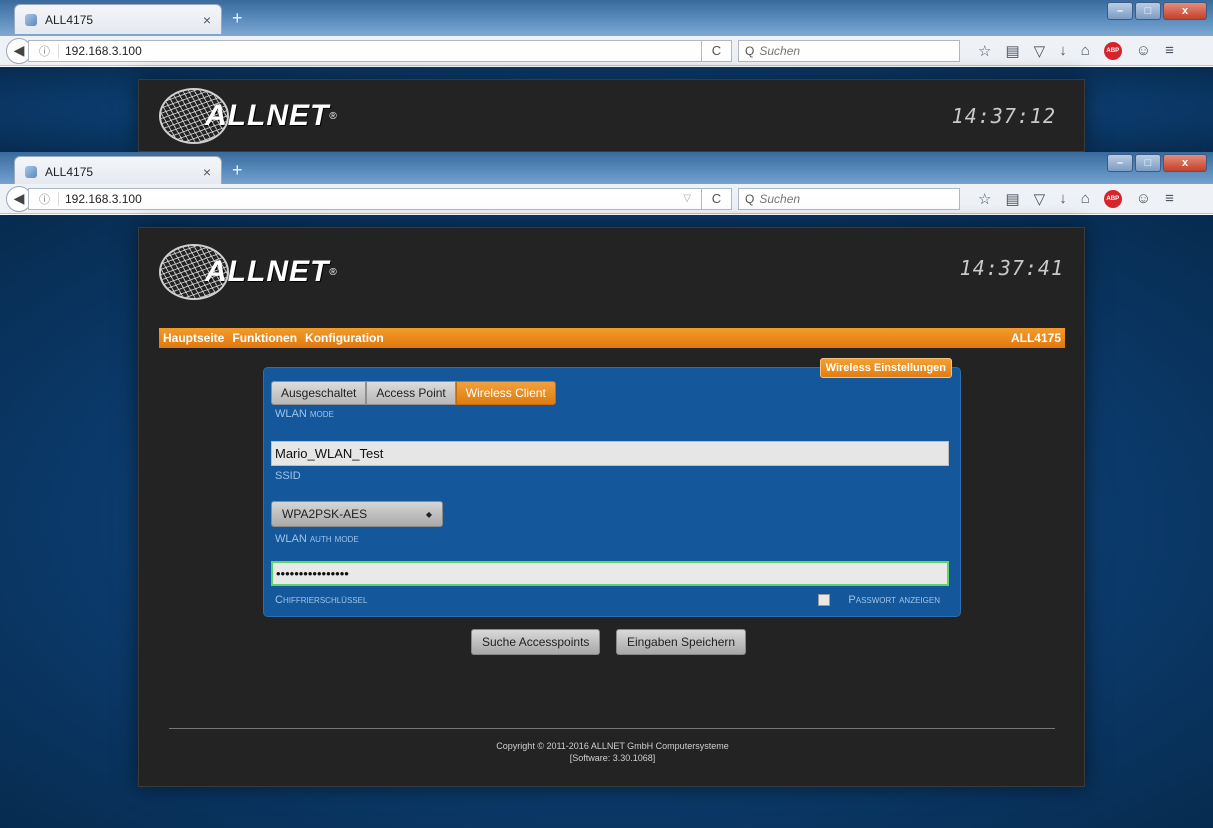  What do you see at coordinates (612, 728) in the screenshot?
I see `footer-divider` at bounding box center [612, 728].